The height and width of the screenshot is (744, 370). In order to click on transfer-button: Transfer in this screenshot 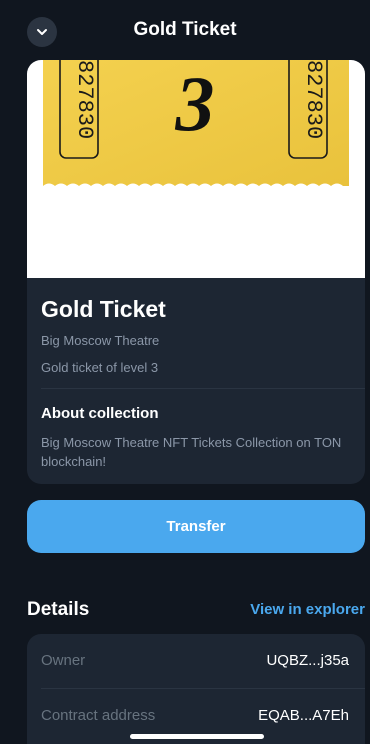, I will do `click(196, 526)`.